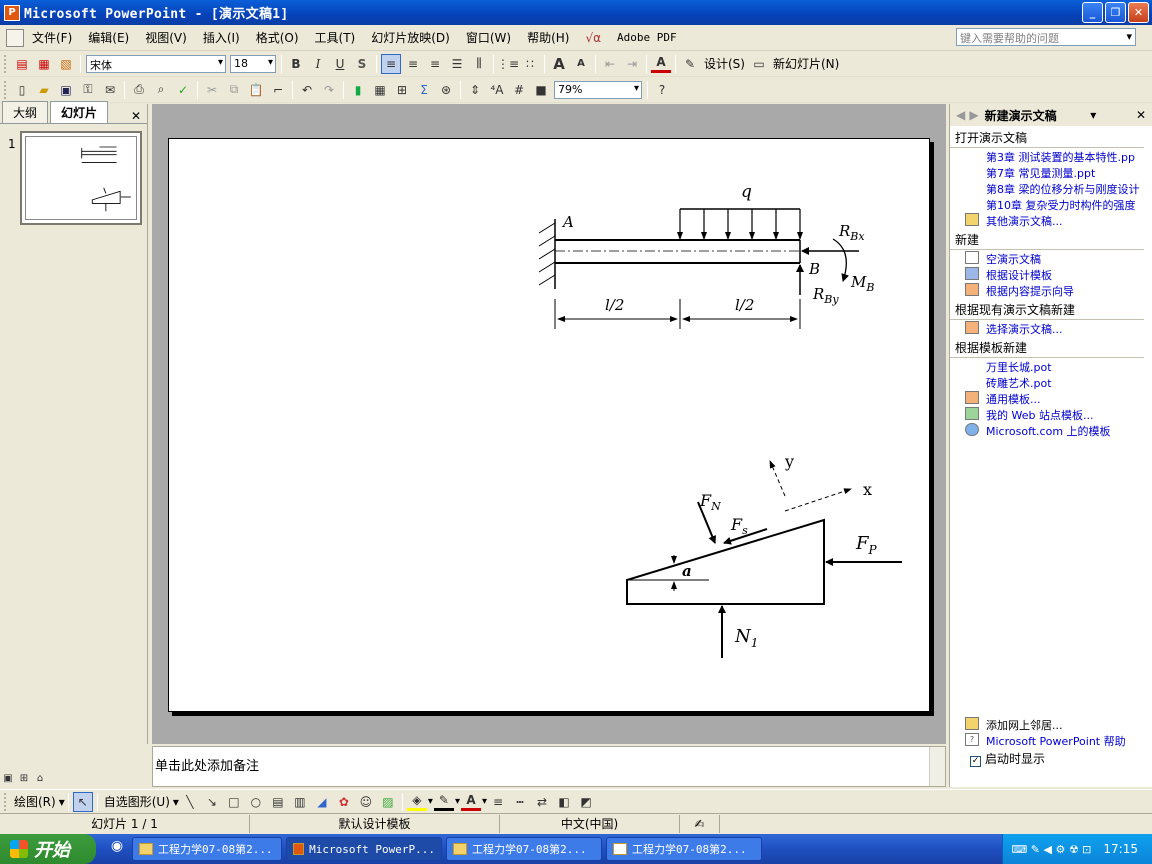  What do you see at coordinates (156, 63) in the screenshot?
I see `font-name-combo: 宋体` at bounding box center [156, 63].